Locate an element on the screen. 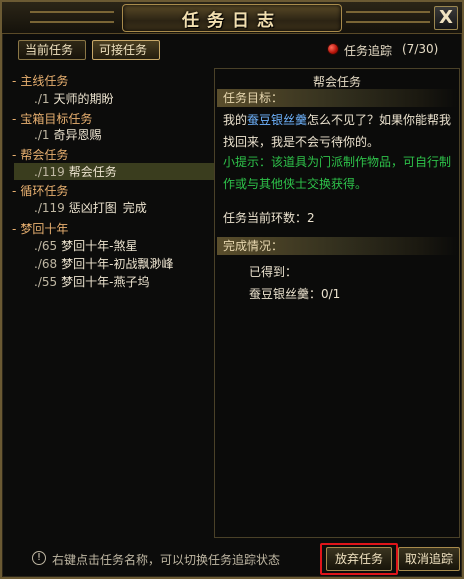 The height and width of the screenshot is (579, 464). title-bar: 任务日志 X is located at coordinates (232, 18).